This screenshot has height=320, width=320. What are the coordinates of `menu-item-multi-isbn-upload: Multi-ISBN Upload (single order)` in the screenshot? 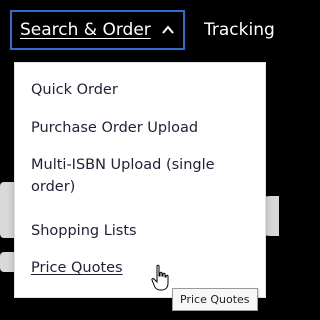 It's located at (143, 176).